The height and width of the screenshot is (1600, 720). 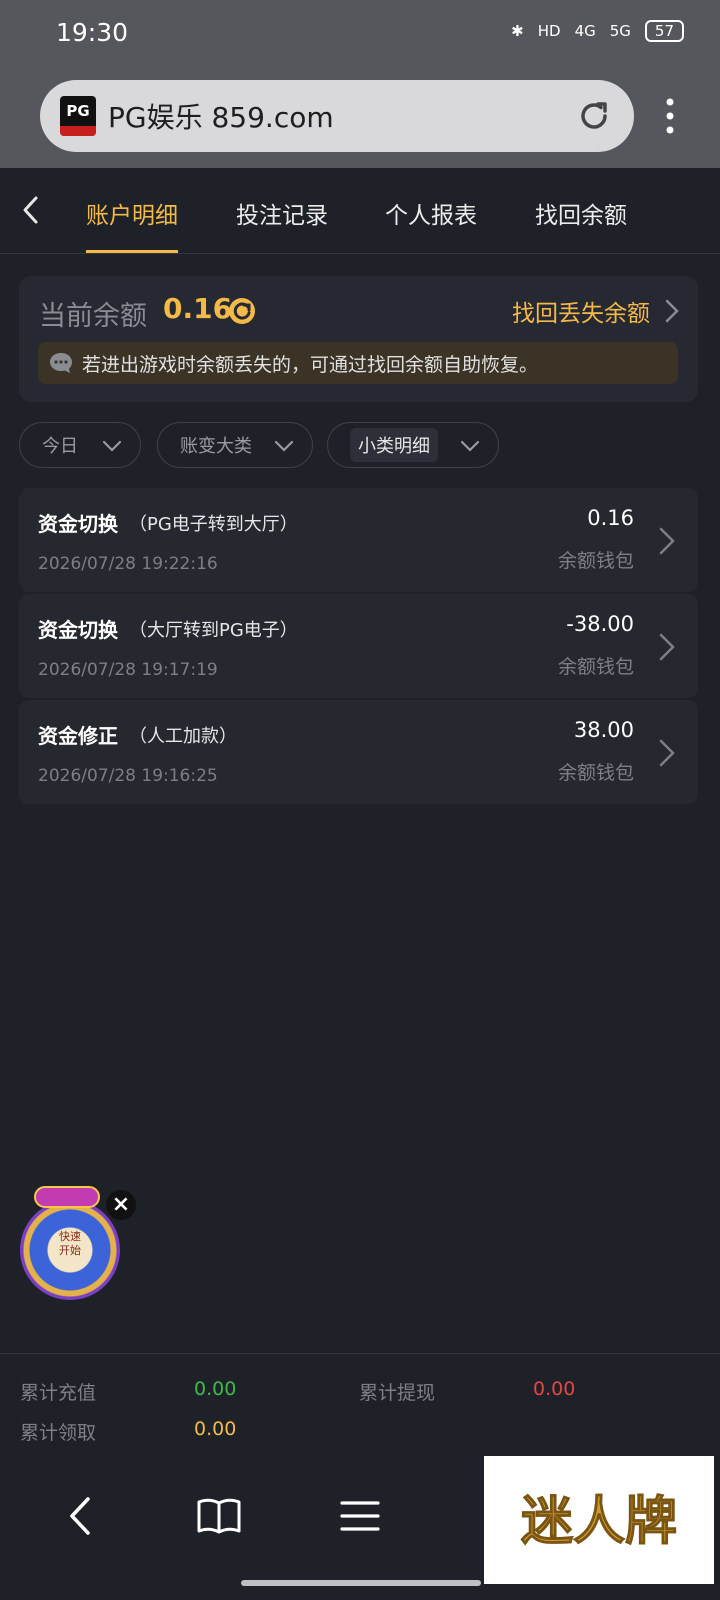 What do you see at coordinates (603, 730) in the screenshot?
I see `record-amount: 38.00` at bounding box center [603, 730].